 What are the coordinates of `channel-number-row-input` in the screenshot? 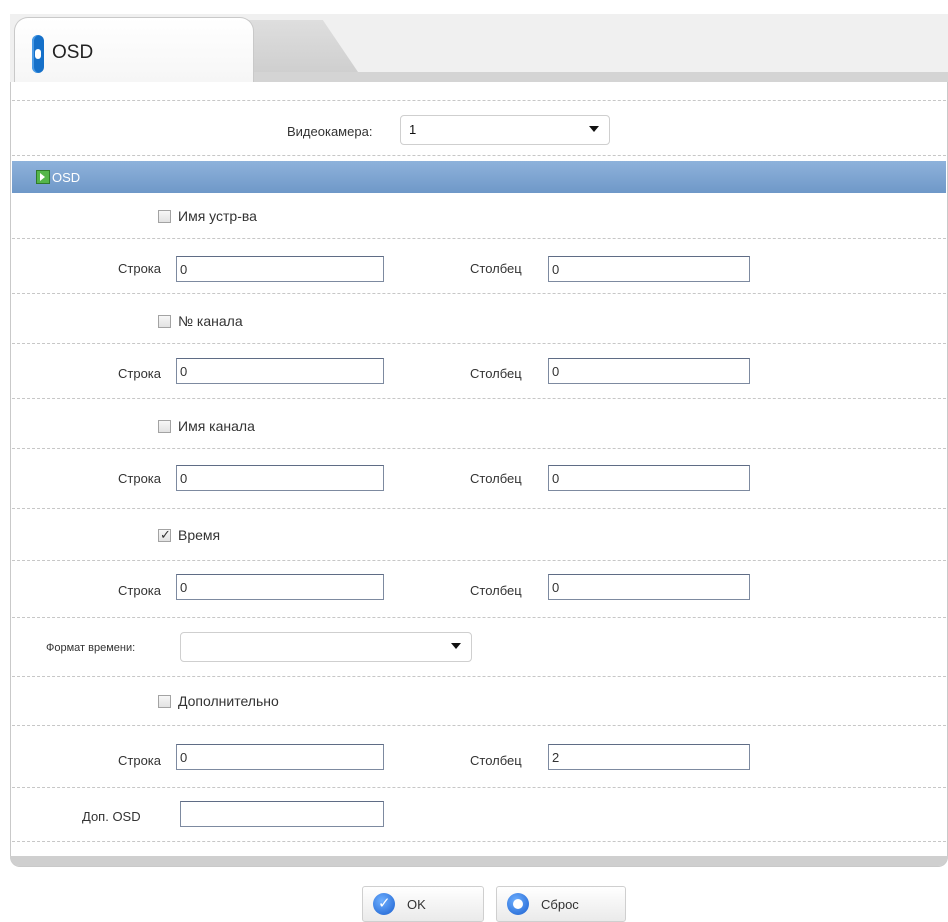 It's located at (280, 371).